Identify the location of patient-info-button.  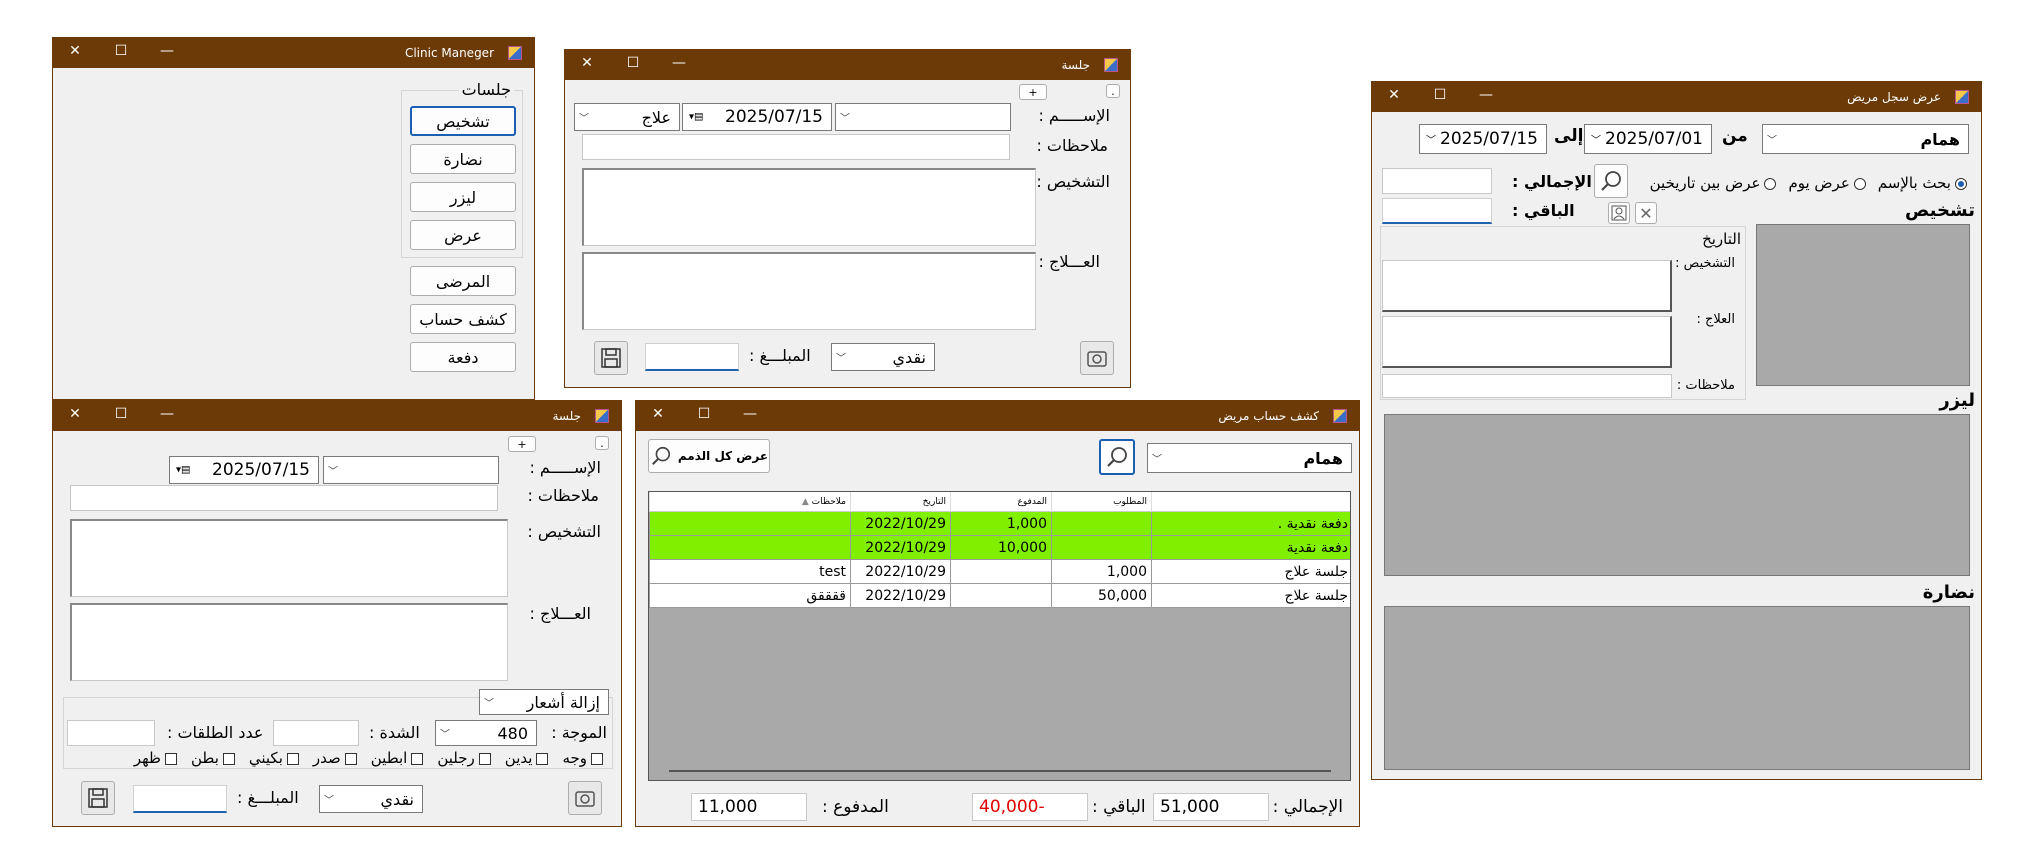
(1619, 213).